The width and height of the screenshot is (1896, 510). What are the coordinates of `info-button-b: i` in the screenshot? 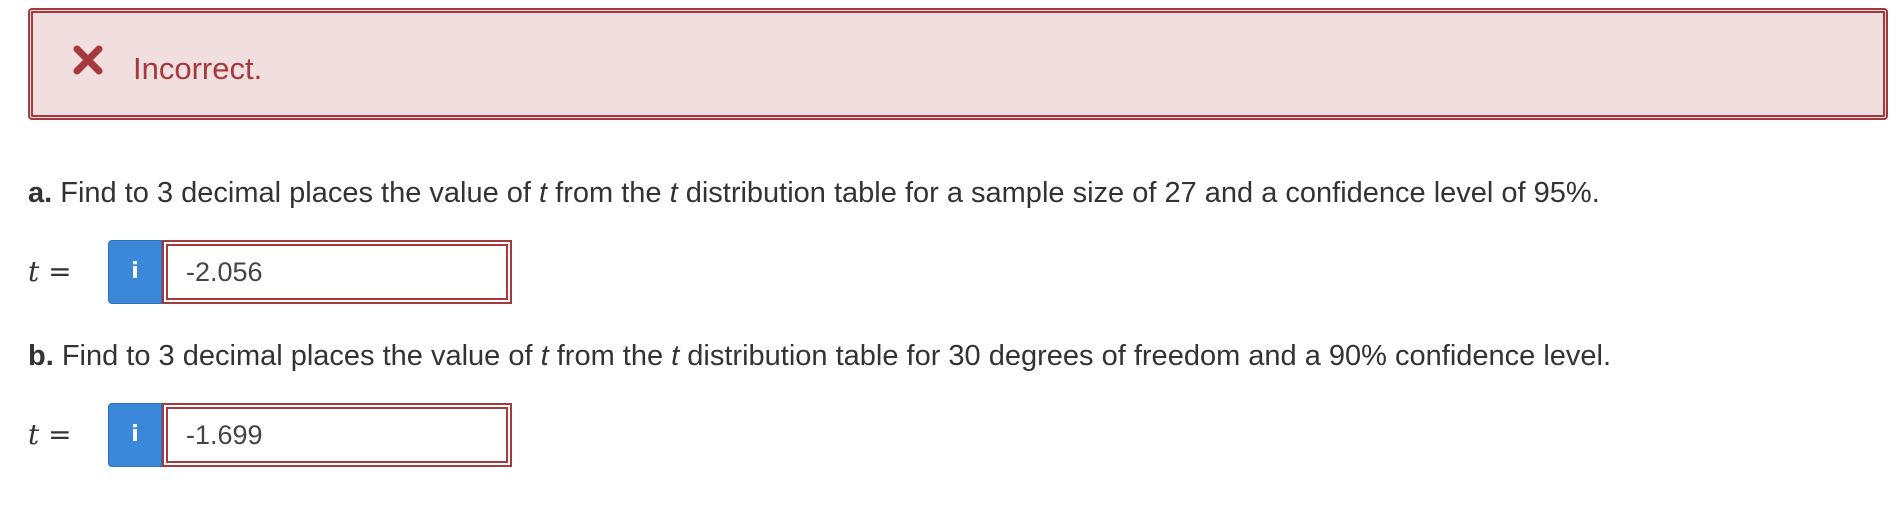 It's located at (135, 435).